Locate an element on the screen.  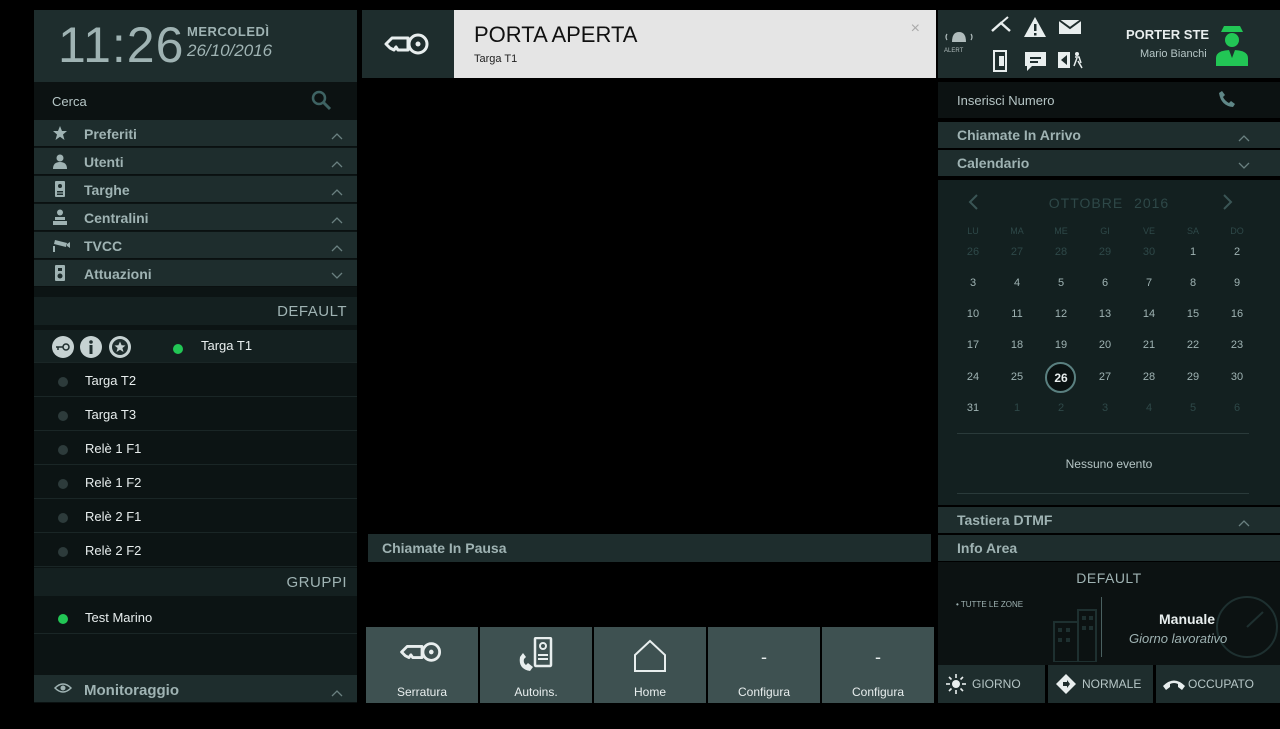
sidebar-section-preferiti: Preferiti is located at coordinates (195, 133).